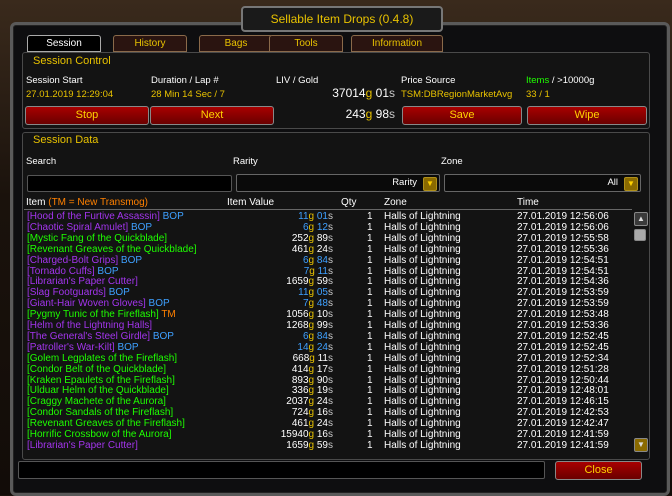  I want to click on item-name: [Slag Footguards] BOP, so click(78, 292).